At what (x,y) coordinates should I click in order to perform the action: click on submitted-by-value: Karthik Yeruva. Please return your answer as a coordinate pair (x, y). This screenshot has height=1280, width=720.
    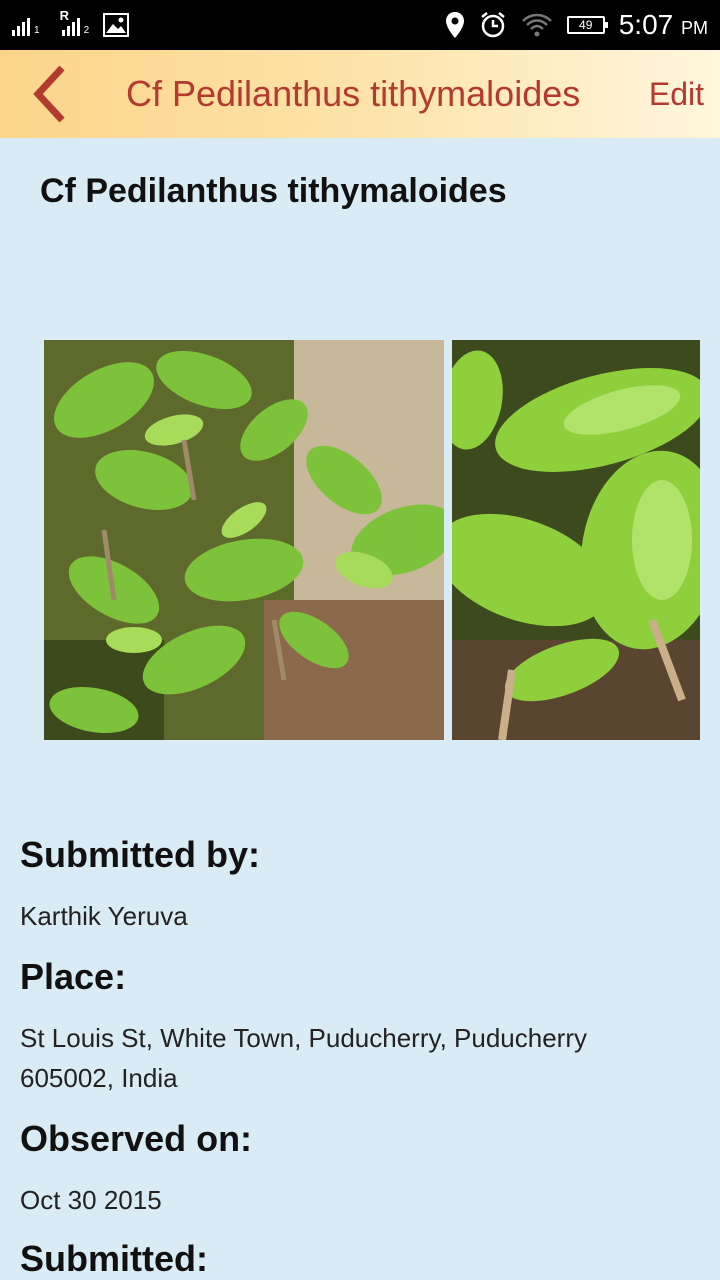
    Looking at the image, I should click on (104, 916).